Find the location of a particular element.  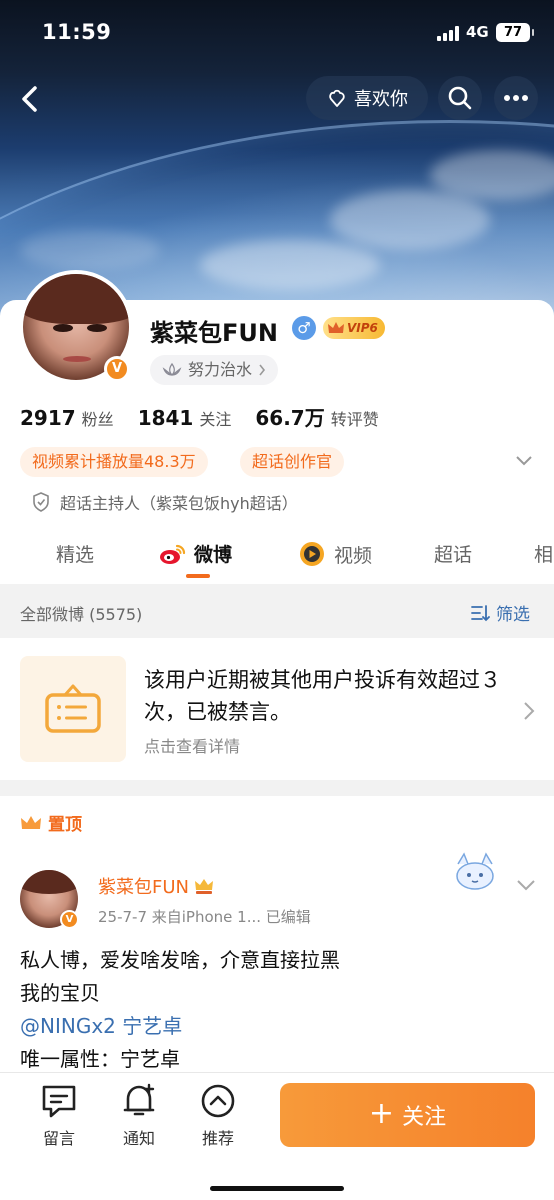

tab-featured: 精选 is located at coordinates (75, 553).